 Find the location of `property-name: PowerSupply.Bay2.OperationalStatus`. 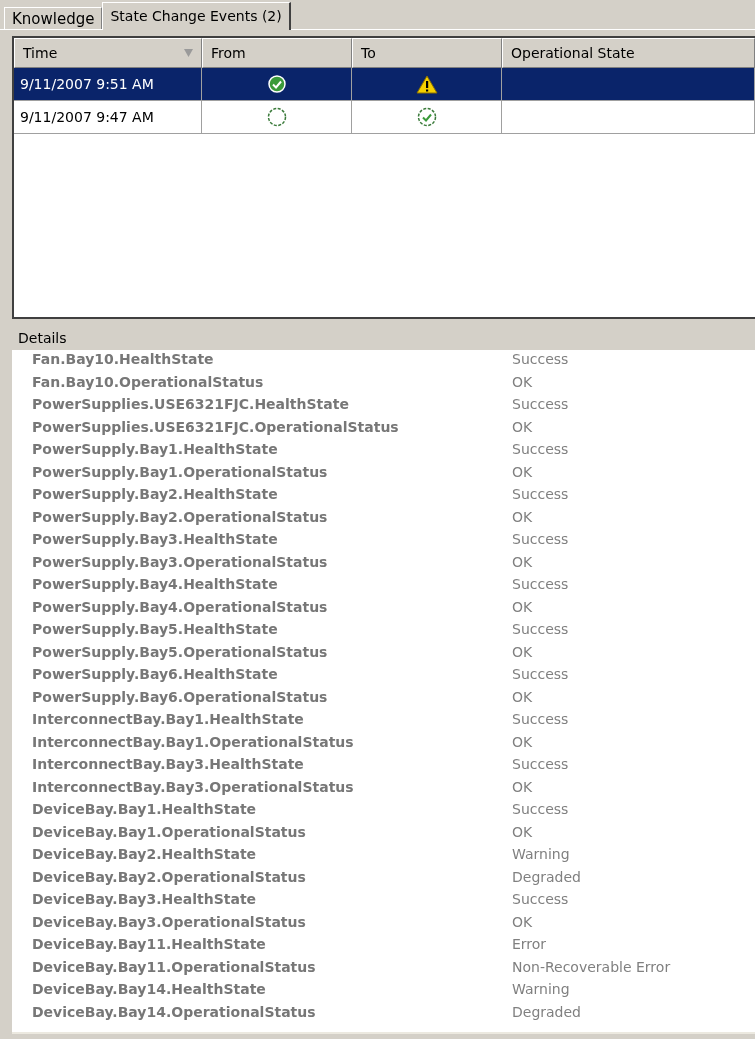

property-name: PowerSupply.Bay2.OperationalStatus is located at coordinates (180, 516).